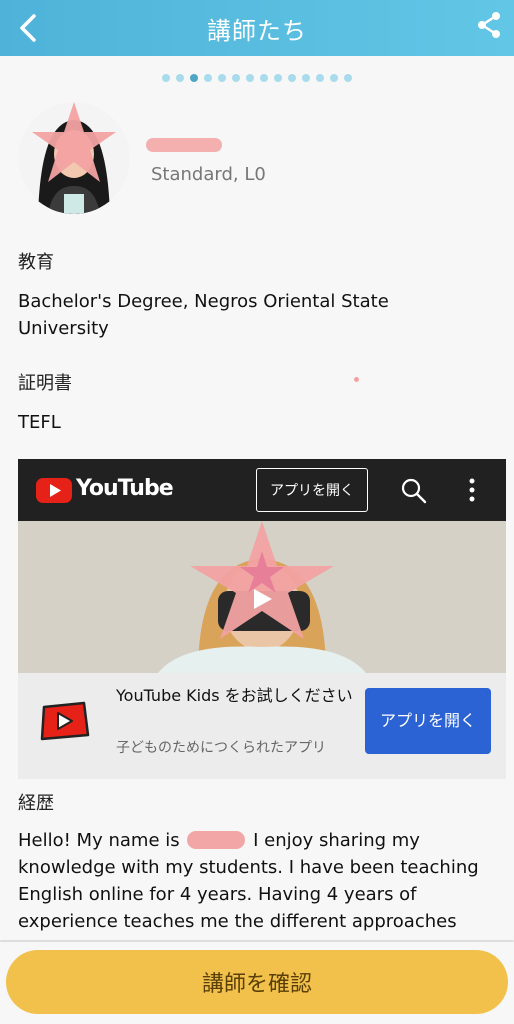 The width and height of the screenshot is (514, 1024). Describe the element at coordinates (472, 490) in the screenshot. I see `more-menu-icon` at that location.